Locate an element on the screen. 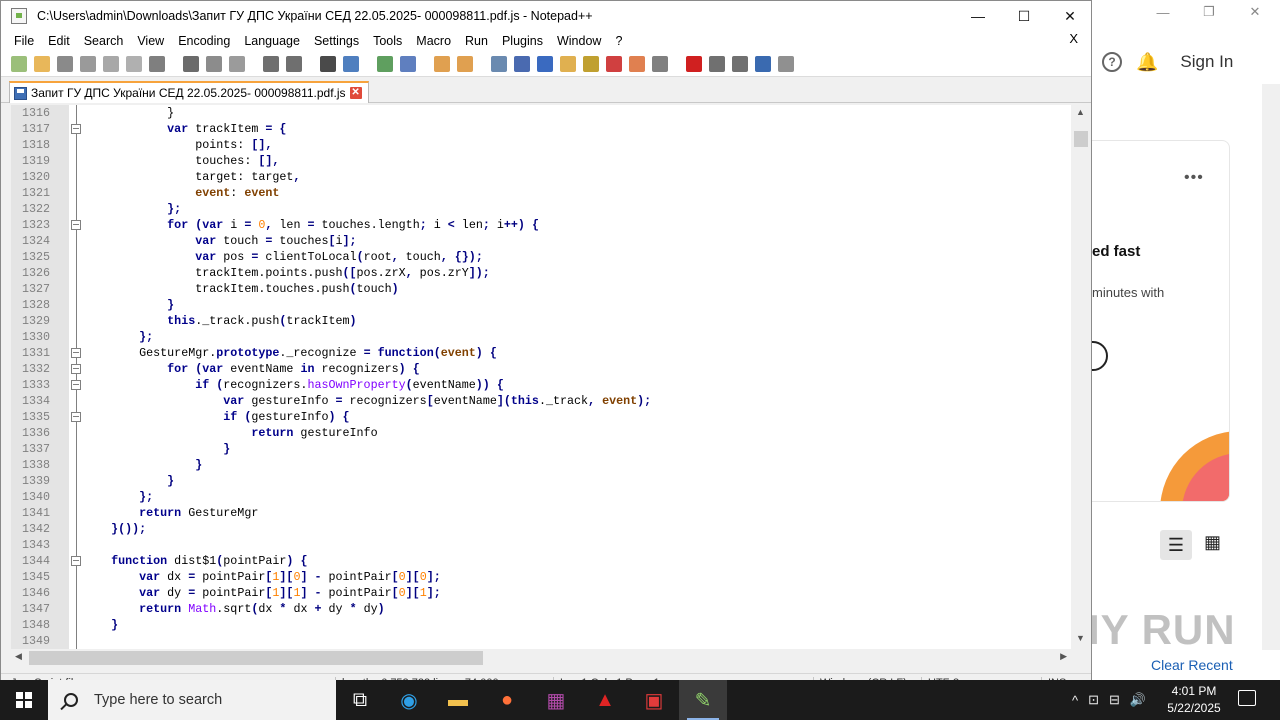 The width and height of the screenshot is (1280, 720). security-icon: ⊡ is located at coordinates (1093, 700).